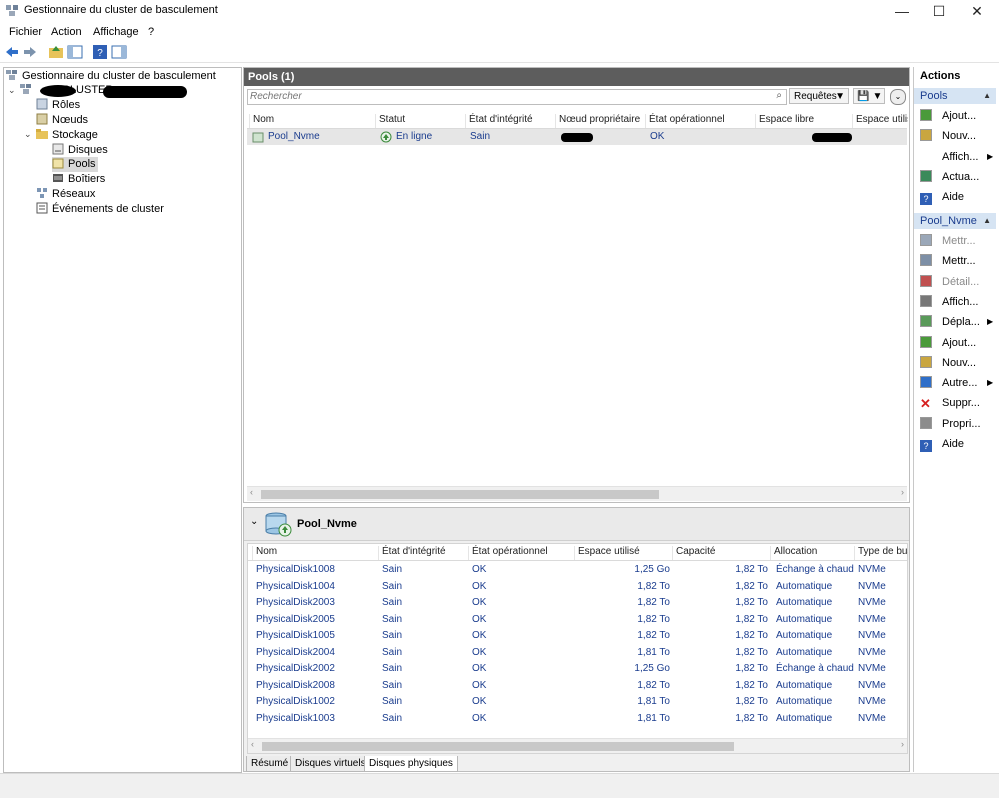 The width and height of the screenshot is (999, 798). What do you see at coordinates (819, 96) in the screenshot?
I see `queries-button: Requêtes ▼` at bounding box center [819, 96].